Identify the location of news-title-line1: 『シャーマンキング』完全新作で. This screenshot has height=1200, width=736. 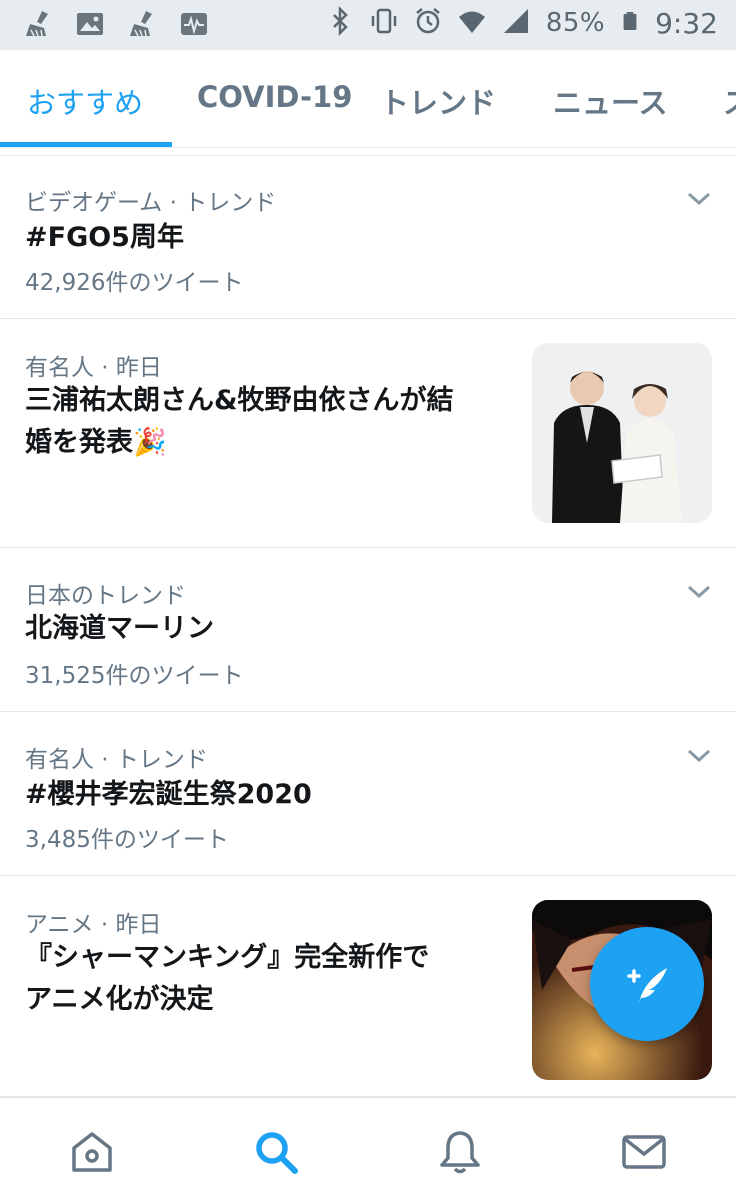
(227, 957).